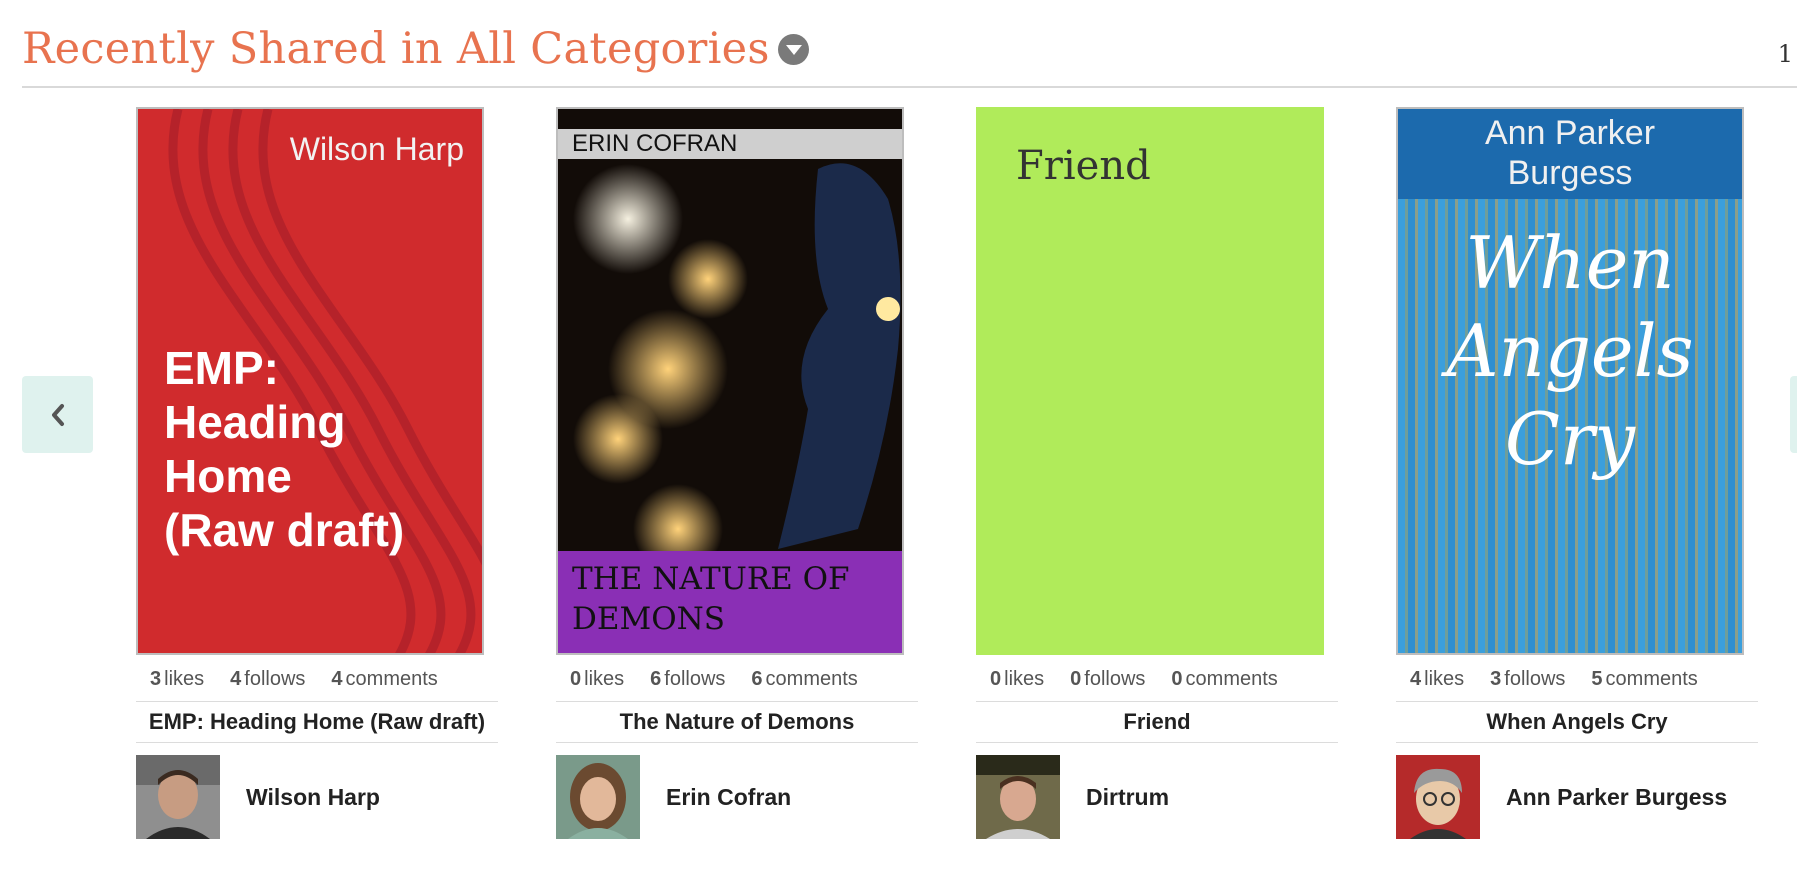 This screenshot has width=1797, height=888. Describe the element at coordinates (284, 449) in the screenshot. I see `cover-title: EMP: Heading Home (Raw draft)` at that location.